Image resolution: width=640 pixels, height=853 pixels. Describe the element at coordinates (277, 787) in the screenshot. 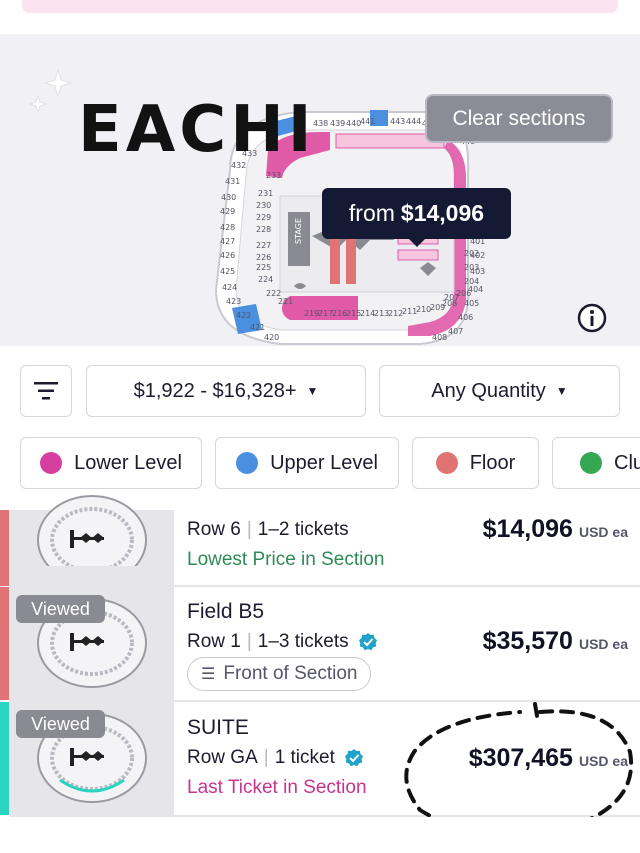

I see `listing-note: Last Ticket in Section` at that location.